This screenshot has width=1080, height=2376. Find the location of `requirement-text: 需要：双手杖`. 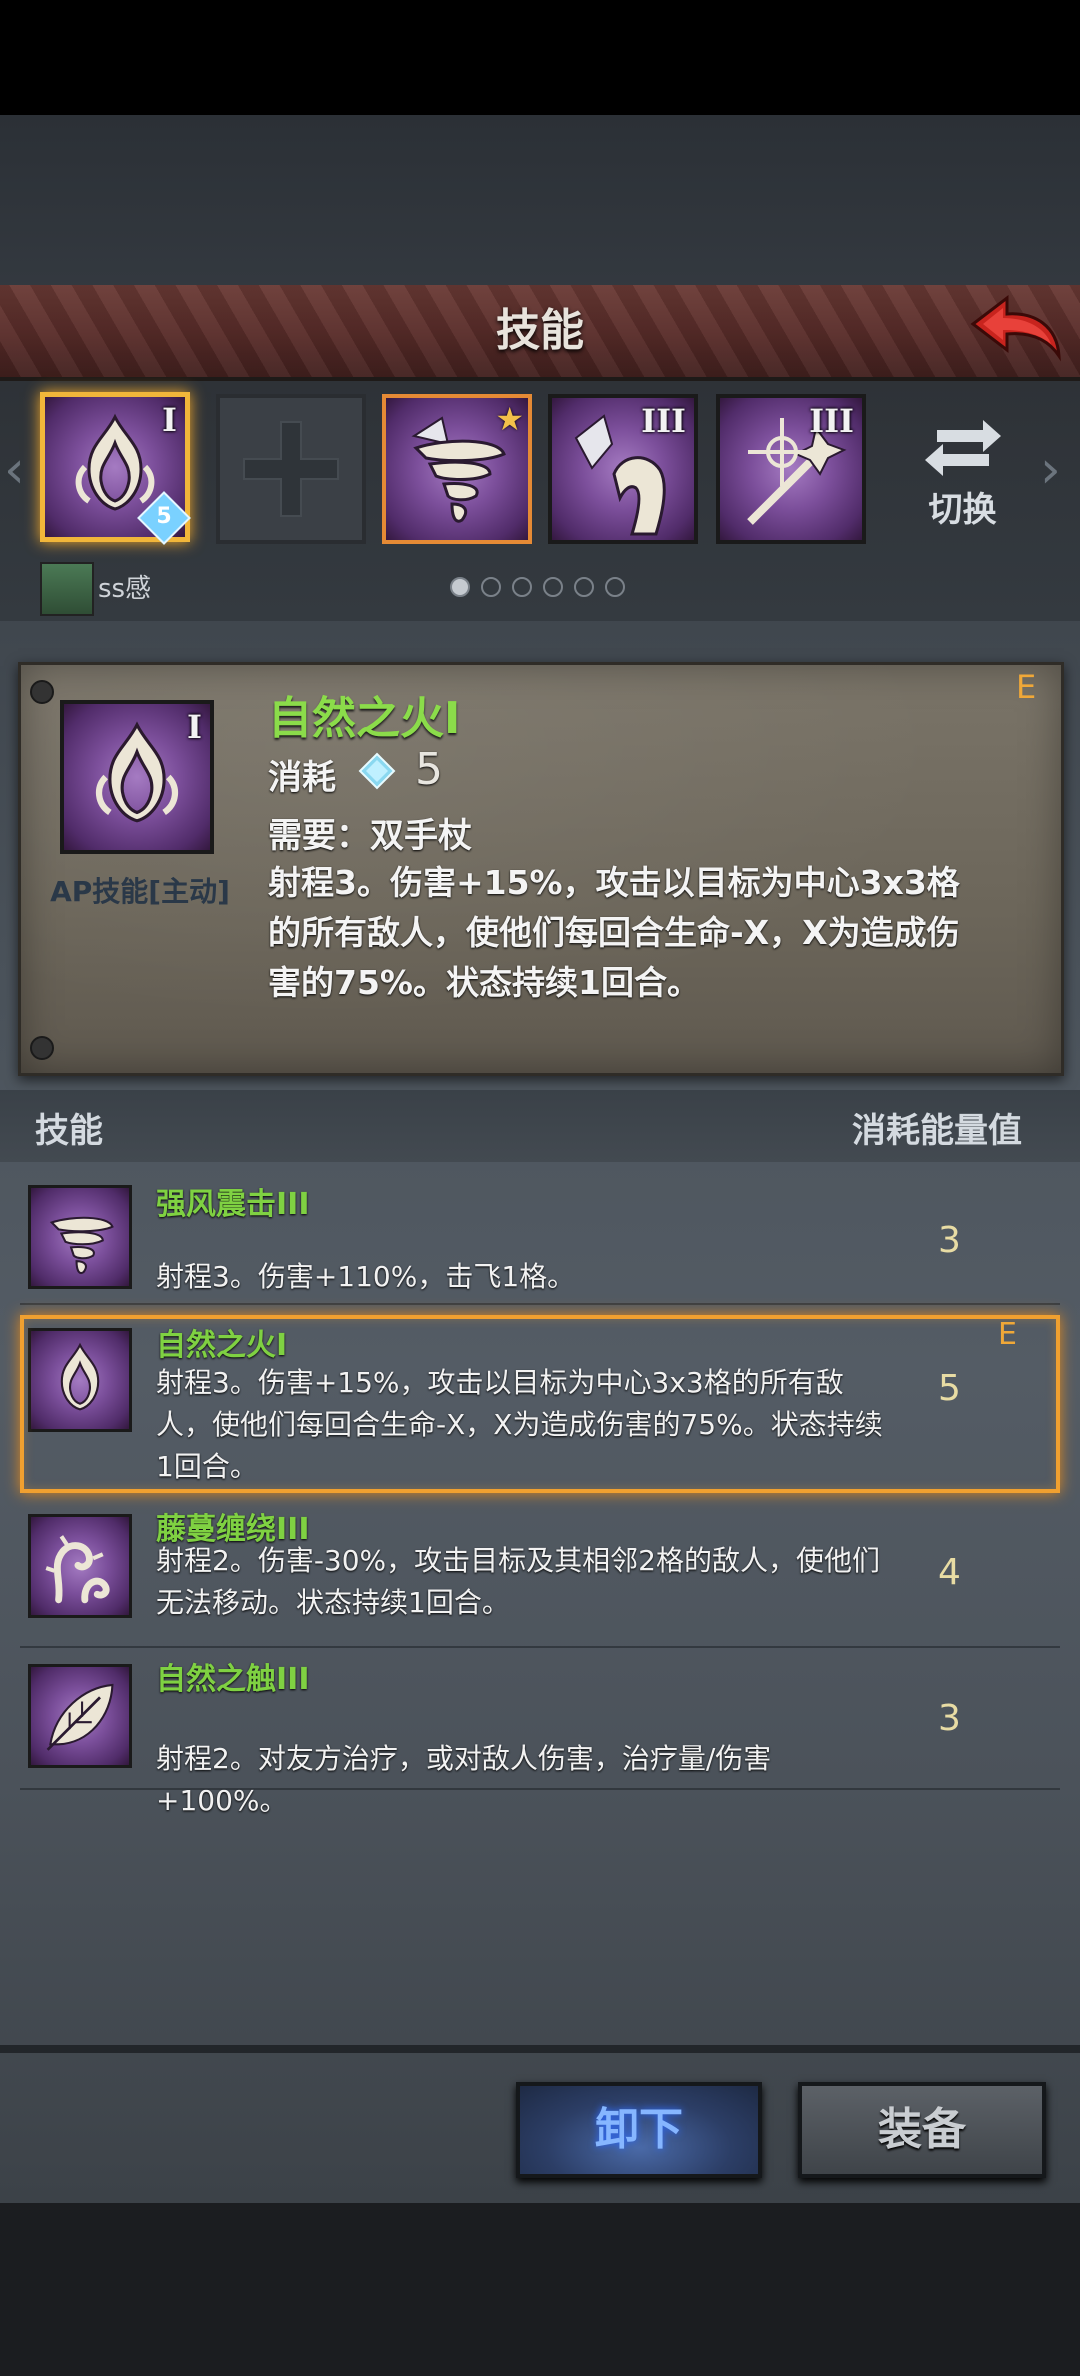

requirement-text: 需要：双手杖 is located at coordinates (370, 836).